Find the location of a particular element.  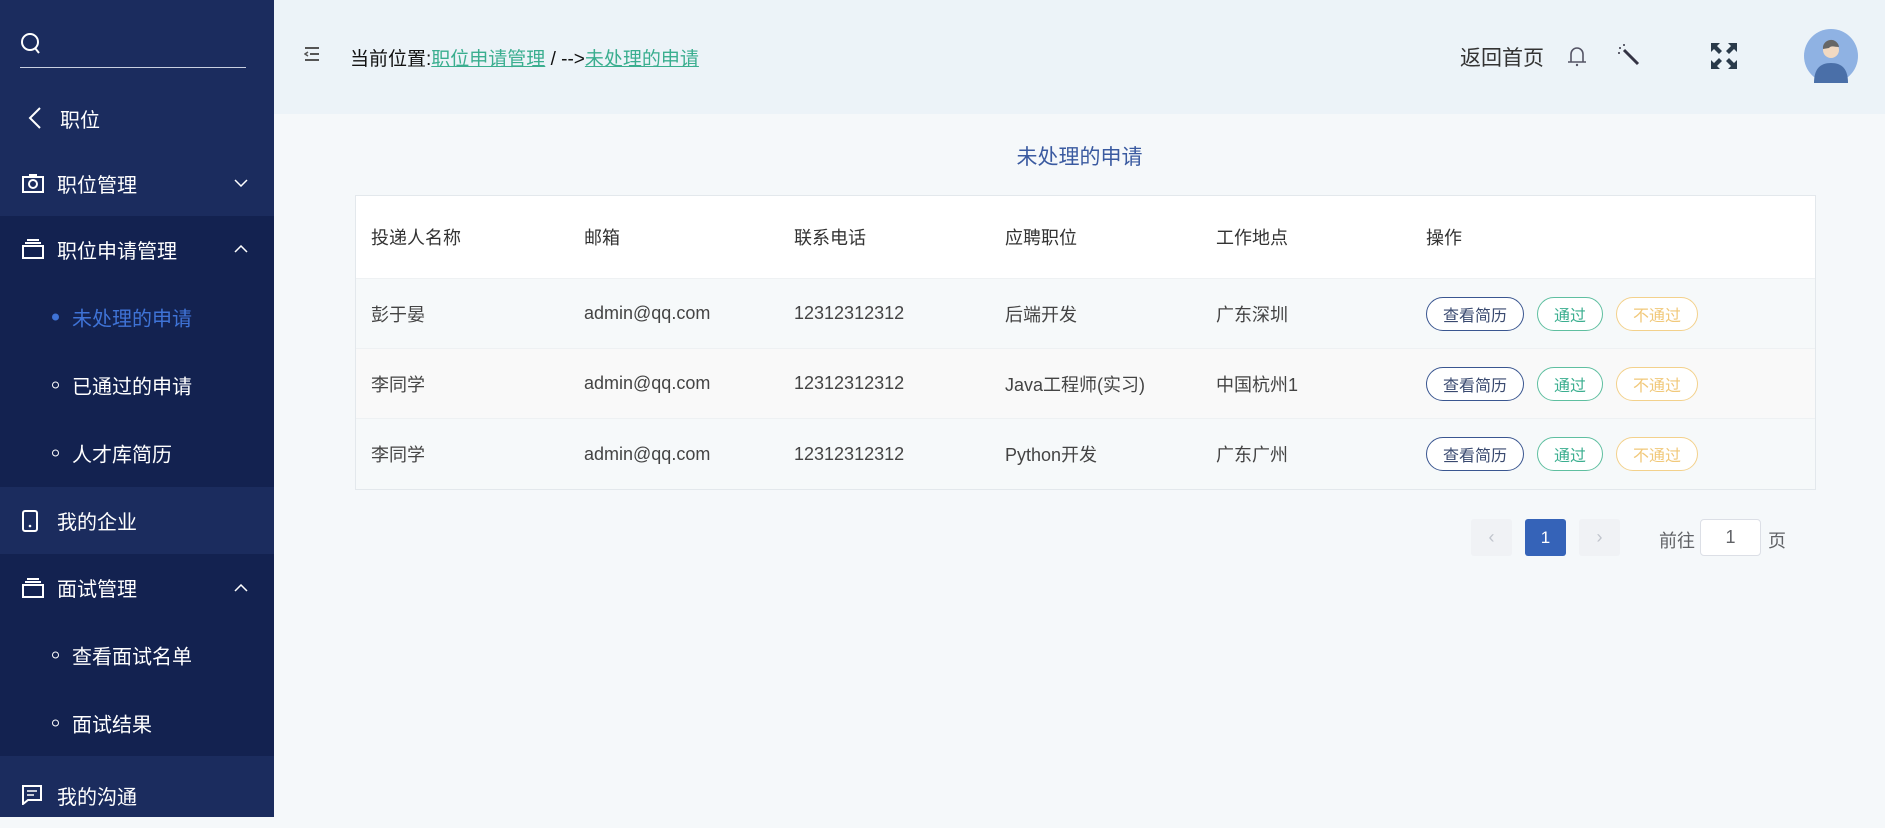

menu-fold-icon is located at coordinates (312, 54).